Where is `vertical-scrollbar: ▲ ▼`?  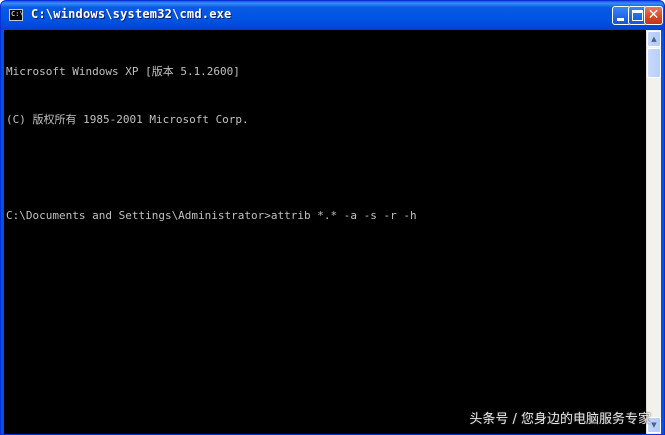 vertical-scrollbar: ▲ ▼ is located at coordinates (653, 232).